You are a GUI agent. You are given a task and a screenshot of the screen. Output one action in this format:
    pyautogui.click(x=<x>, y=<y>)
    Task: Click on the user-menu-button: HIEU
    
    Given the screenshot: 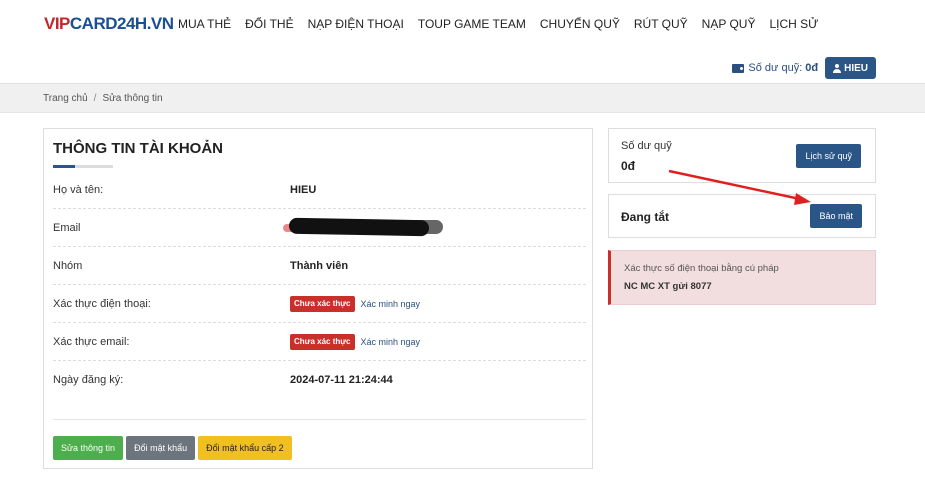 What is the action you would take?
    pyautogui.click(x=850, y=68)
    